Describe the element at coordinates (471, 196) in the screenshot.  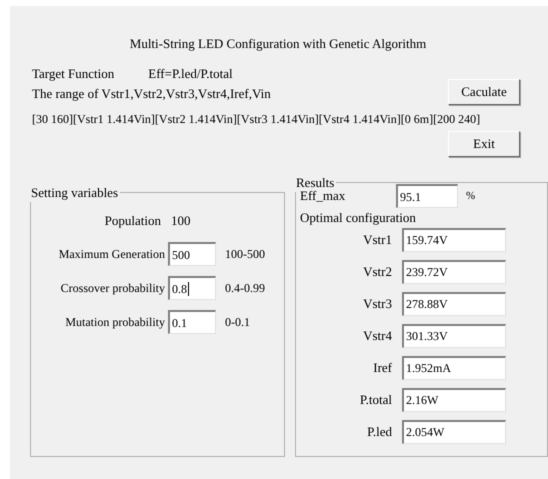
I see `unit-label: %` at that location.